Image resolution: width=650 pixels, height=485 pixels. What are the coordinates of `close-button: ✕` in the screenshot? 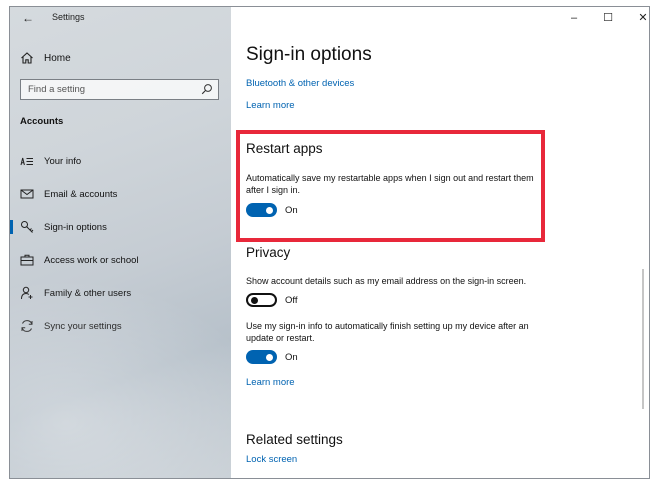 It's located at (639, 18).